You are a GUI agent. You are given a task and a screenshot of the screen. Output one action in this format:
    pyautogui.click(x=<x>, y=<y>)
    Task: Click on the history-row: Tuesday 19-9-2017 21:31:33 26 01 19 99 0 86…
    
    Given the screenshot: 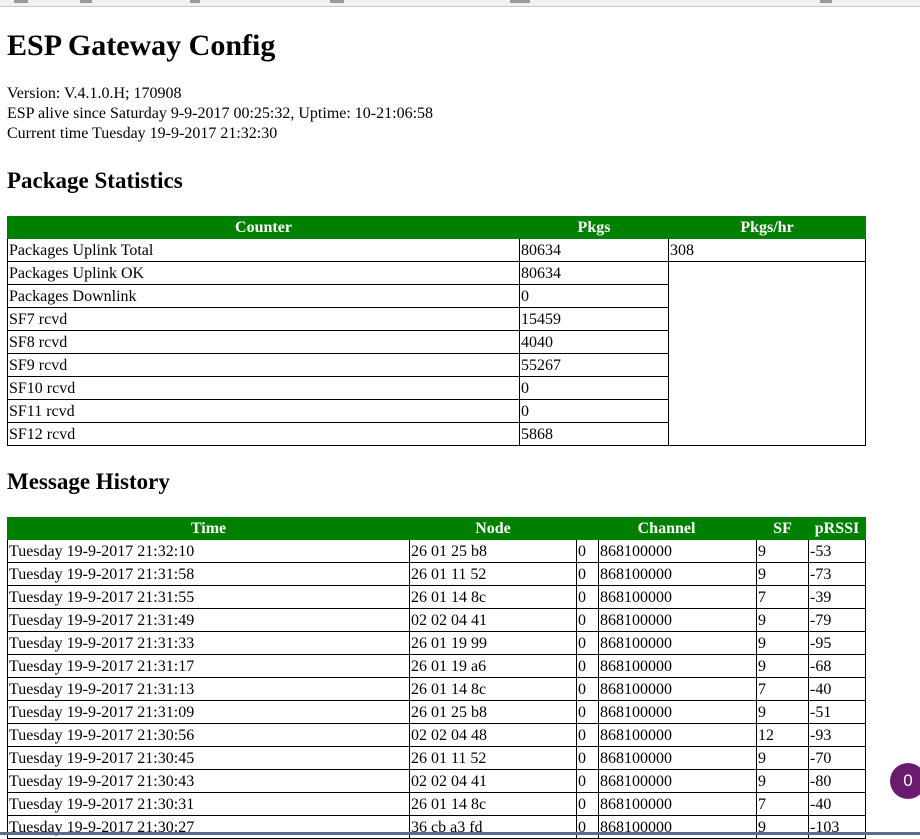 What is the action you would take?
    pyautogui.click(x=437, y=643)
    